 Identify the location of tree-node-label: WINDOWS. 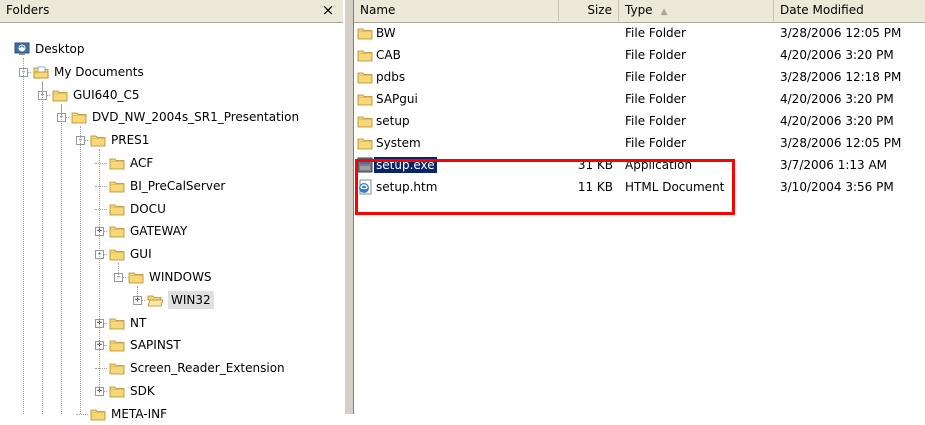
(180, 277).